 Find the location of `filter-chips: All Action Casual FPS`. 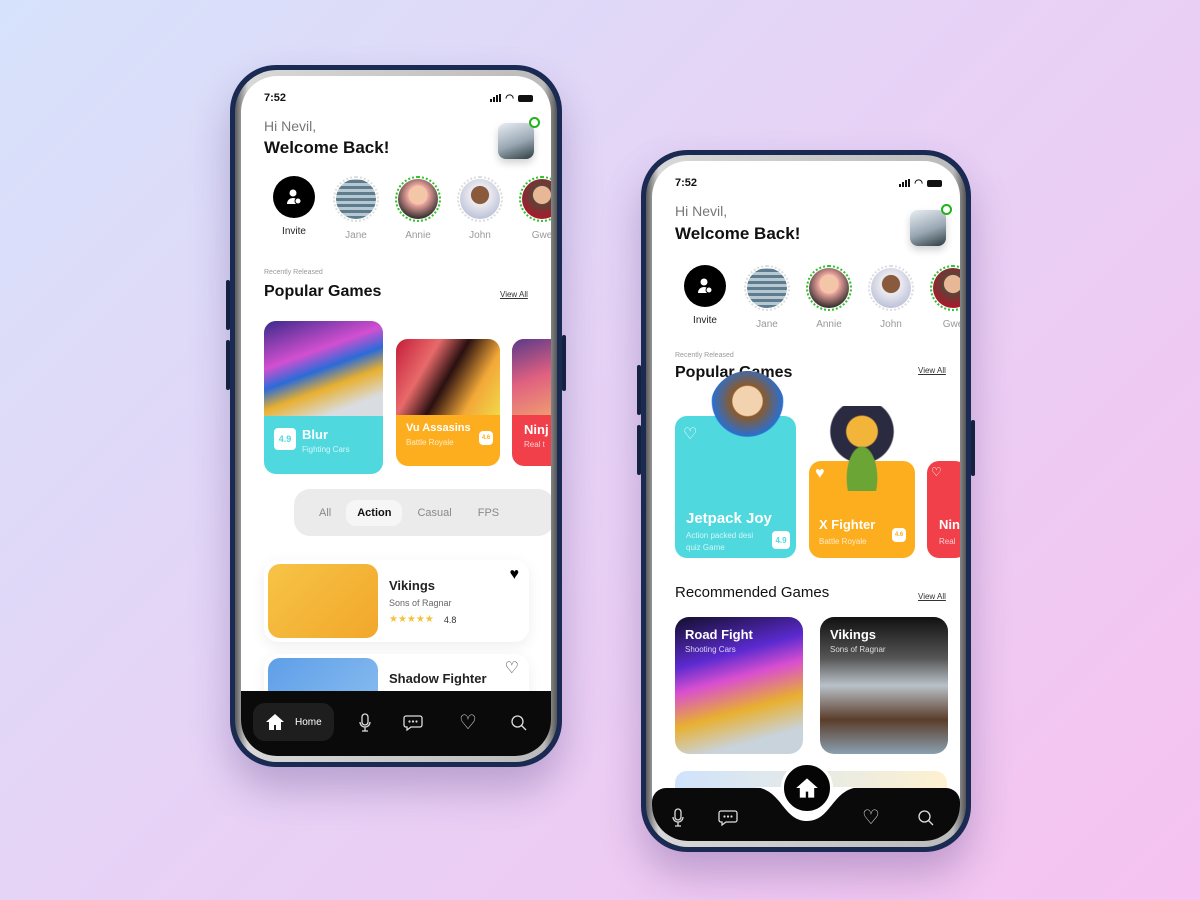

filter-chips: All Action Casual FPS is located at coordinates (422, 512).